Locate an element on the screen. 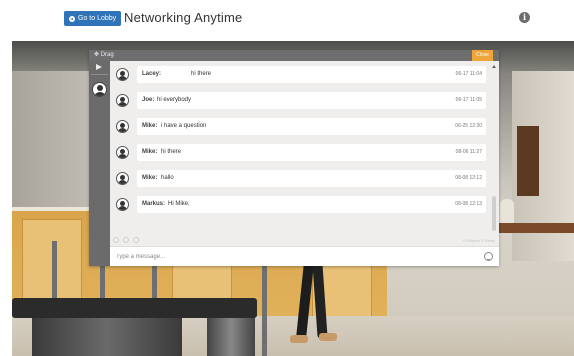  message-text: i have a question is located at coordinates (184, 126).